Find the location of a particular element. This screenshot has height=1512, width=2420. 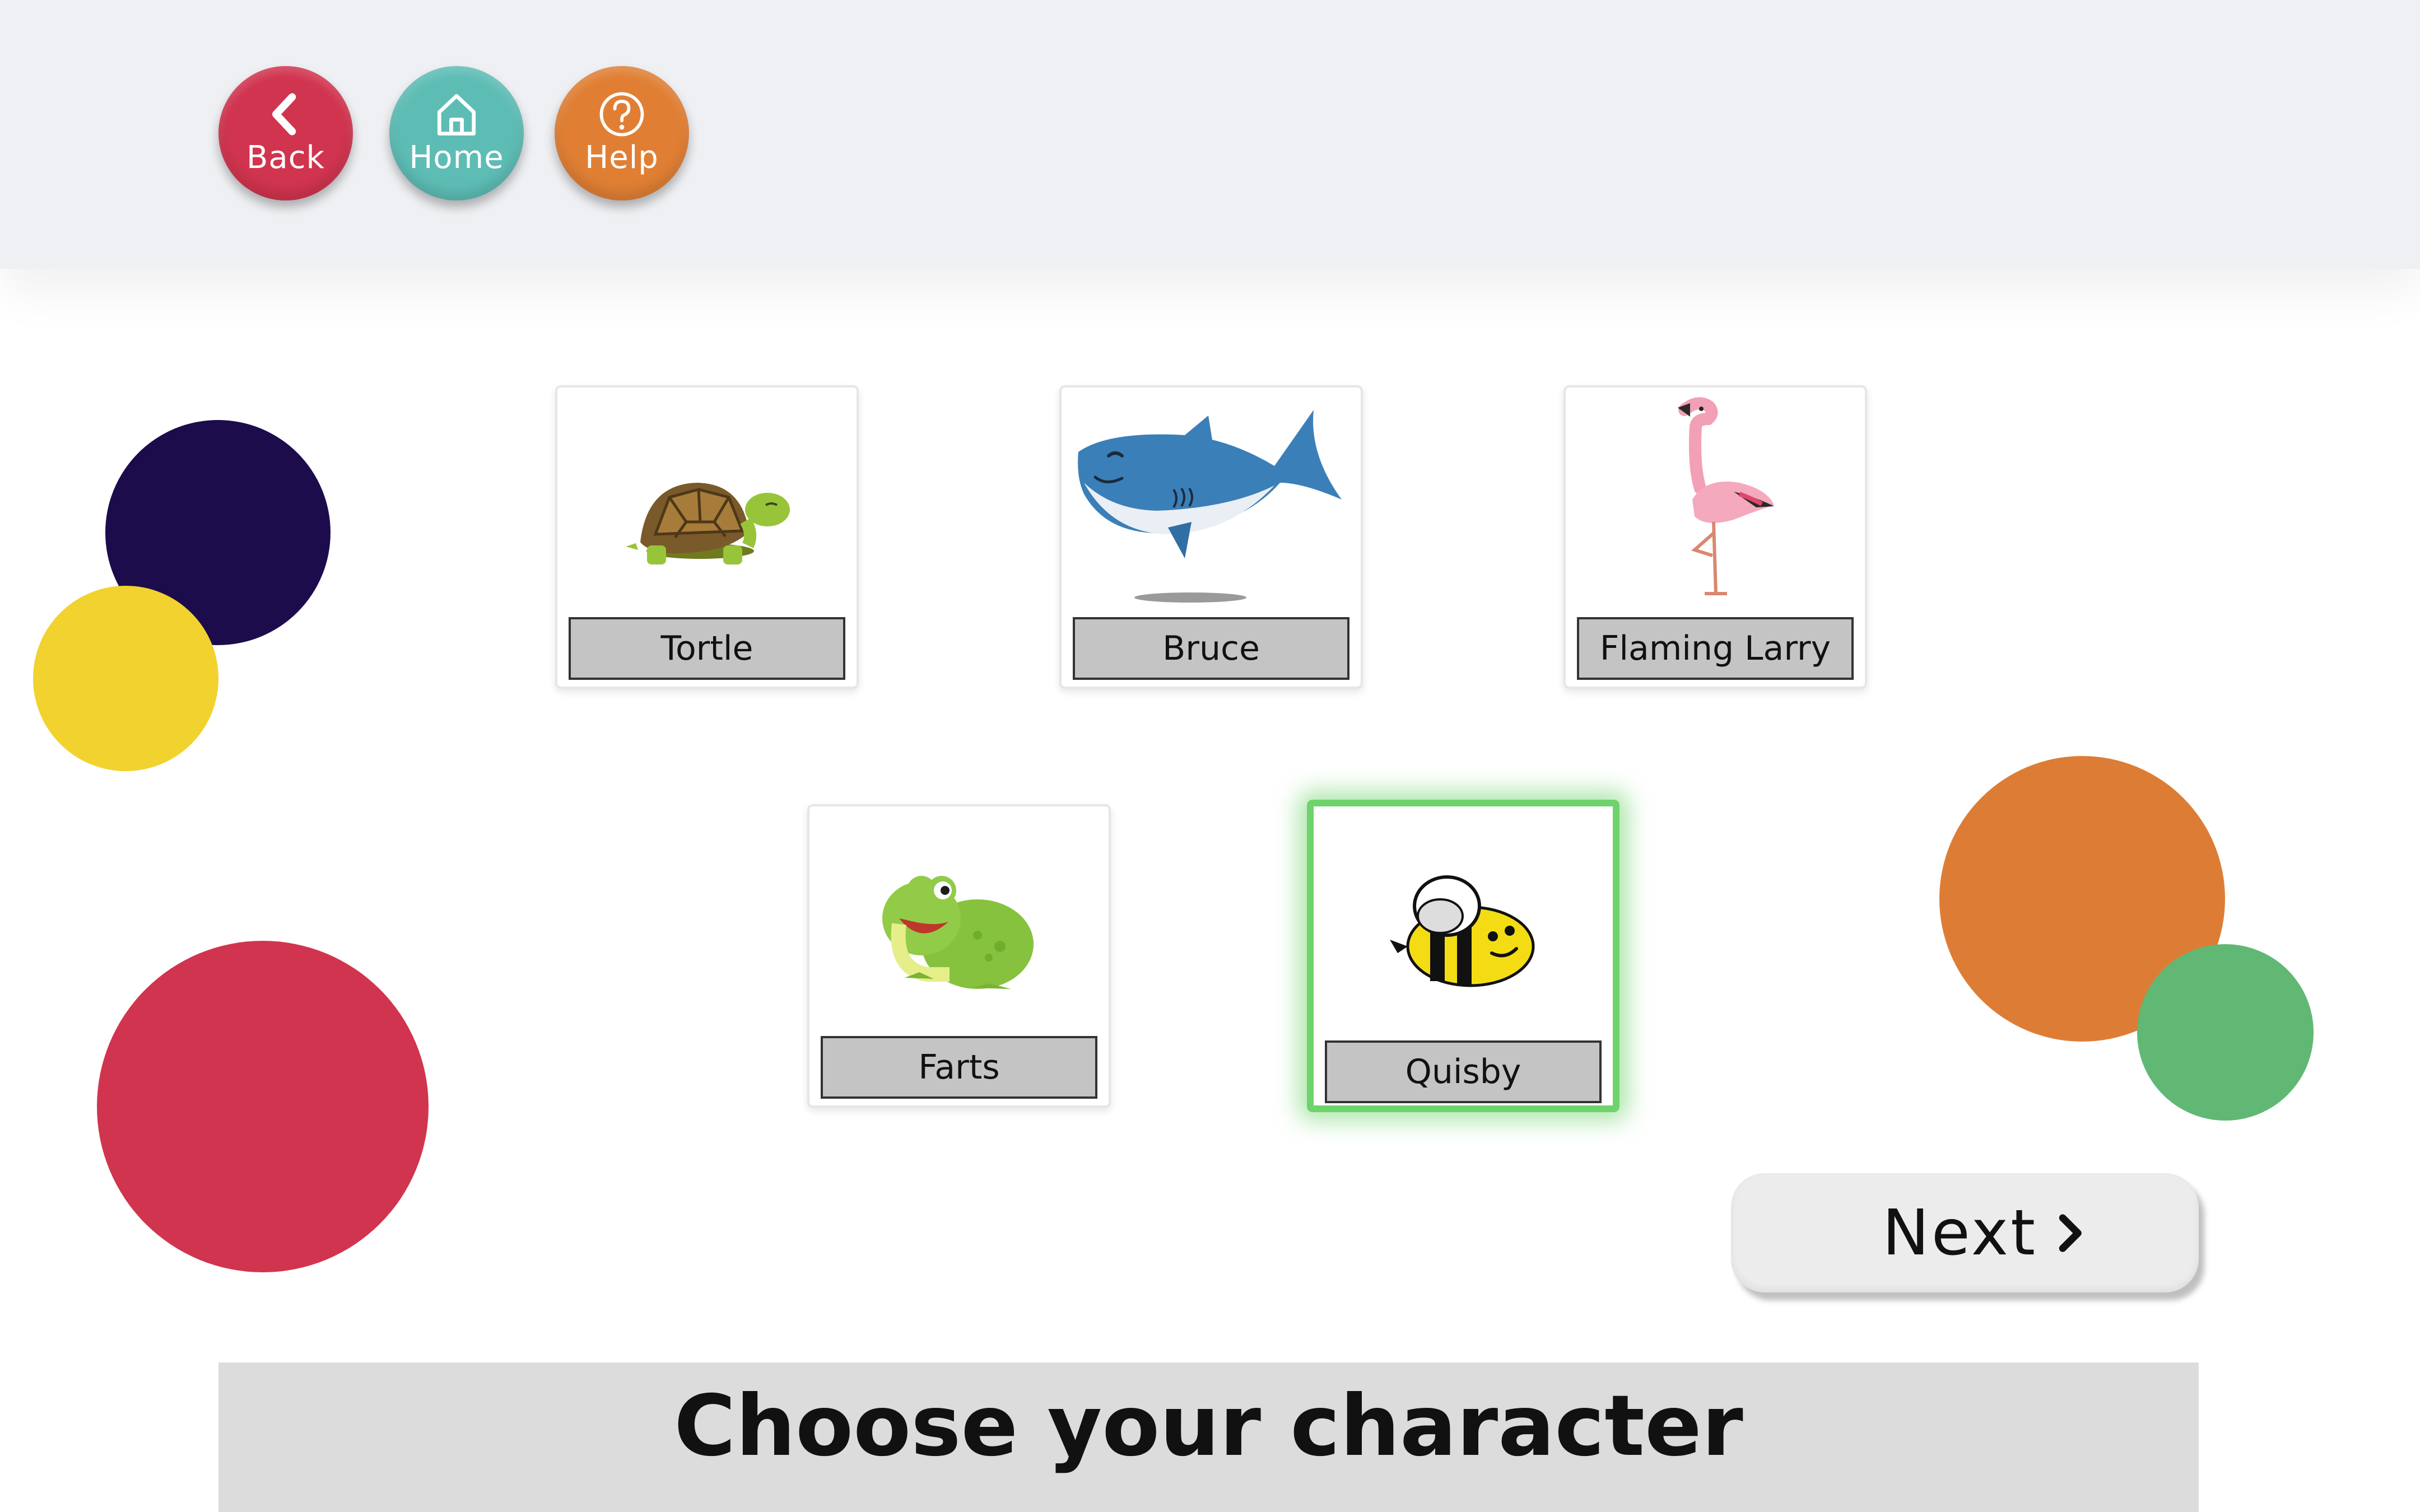

help-button: Help is located at coordinates (622, 133).